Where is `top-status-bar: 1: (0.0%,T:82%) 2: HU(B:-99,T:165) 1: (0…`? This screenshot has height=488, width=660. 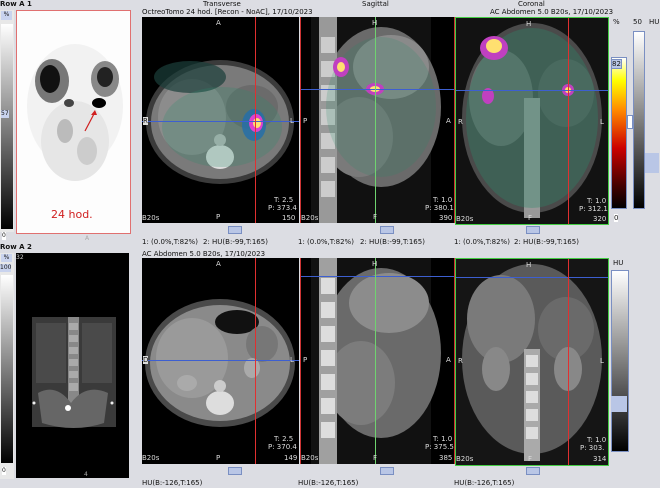 top-status-bar: 1: (0.0%,T:82%) 2: HU(B:-99,T:165) 1: (0… is located at coordinates (375, 242).